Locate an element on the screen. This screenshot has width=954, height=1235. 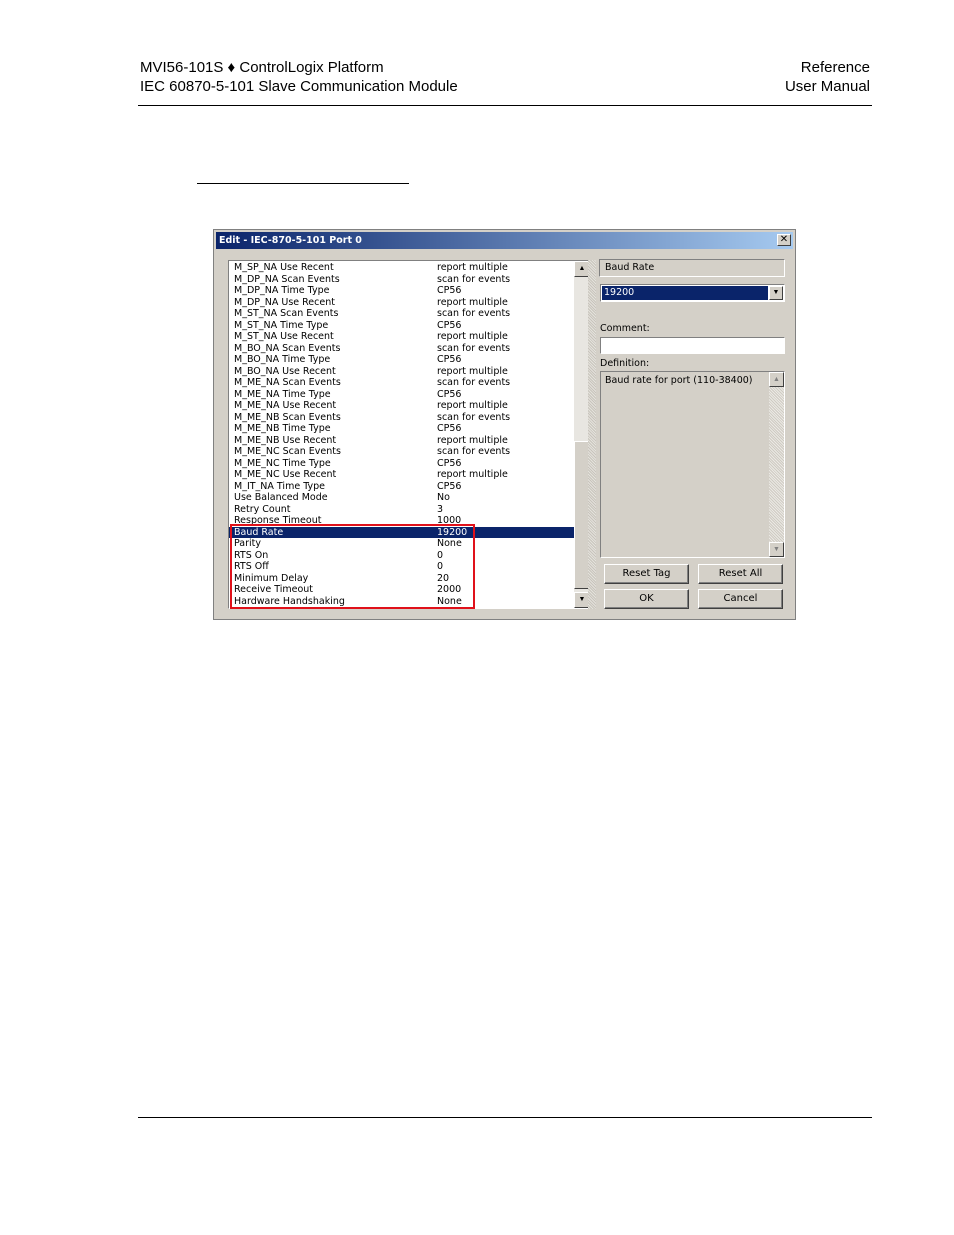
parameter-name: M_DP_NA Scan Events is located at coordinates (287, 279).